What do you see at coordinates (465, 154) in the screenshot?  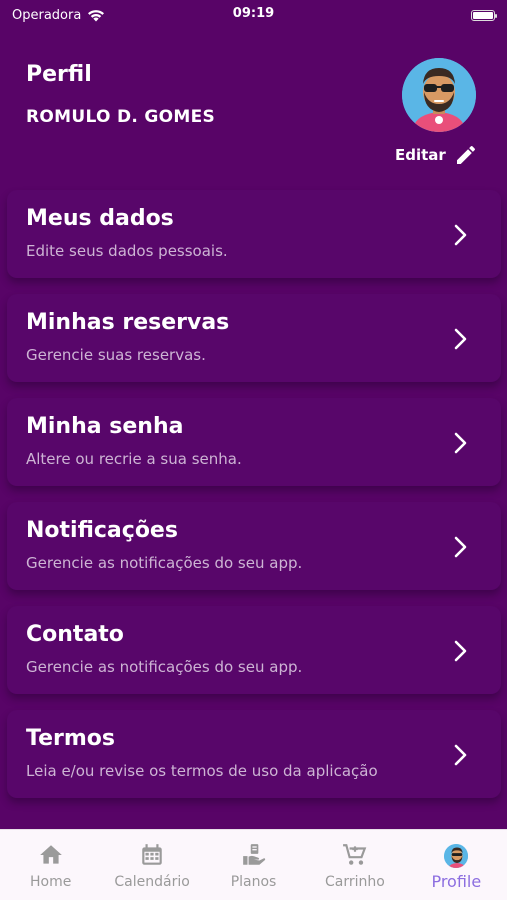 I see `pencil-icon` at bounding box center [465, 154].